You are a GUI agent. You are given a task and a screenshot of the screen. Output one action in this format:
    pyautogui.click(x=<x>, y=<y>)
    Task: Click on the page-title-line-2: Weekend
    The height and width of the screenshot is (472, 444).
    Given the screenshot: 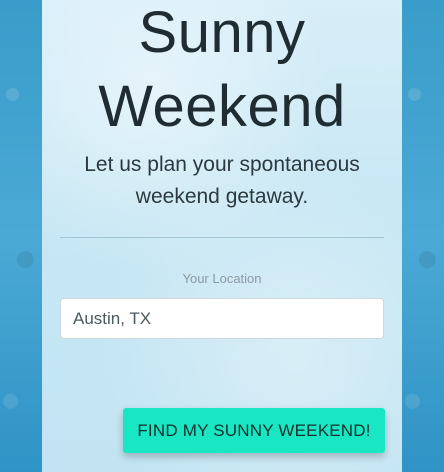 What is the action you would take?
    pyautogui.click(x=222, y=106)
    